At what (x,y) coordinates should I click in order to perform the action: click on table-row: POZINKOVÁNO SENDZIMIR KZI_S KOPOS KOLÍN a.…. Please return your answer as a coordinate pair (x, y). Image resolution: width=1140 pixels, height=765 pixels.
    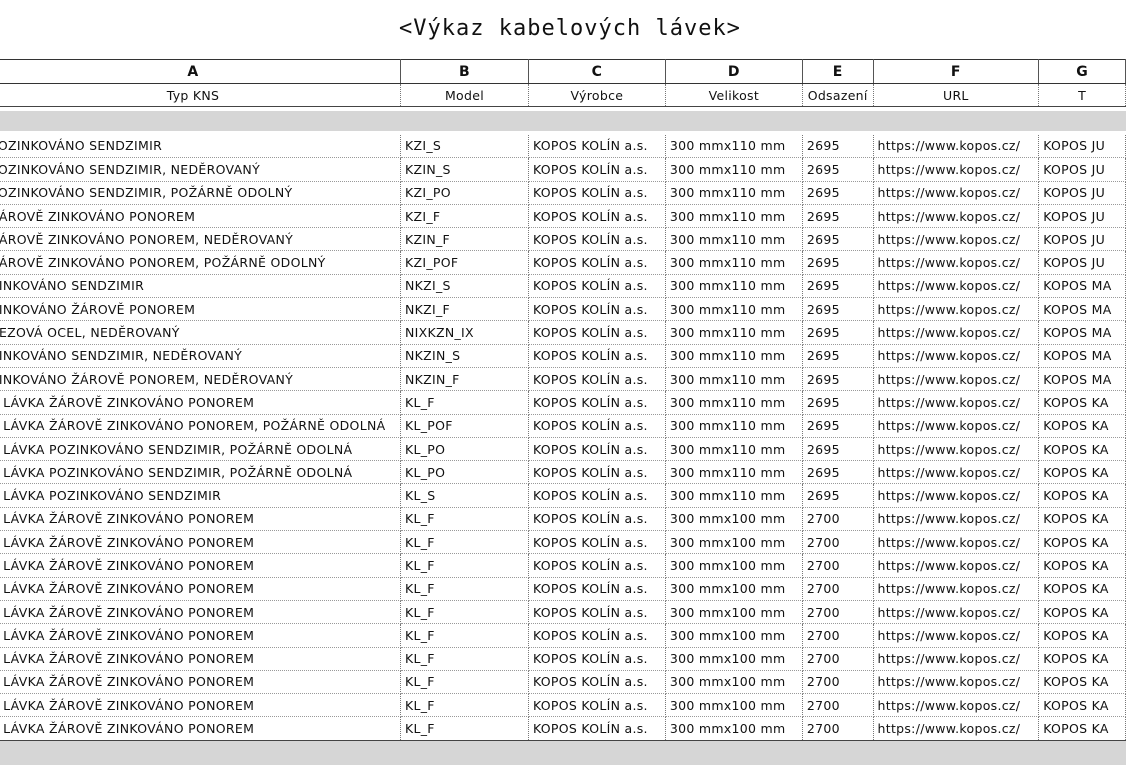
    Looking at the image, I should click on (563, 146).